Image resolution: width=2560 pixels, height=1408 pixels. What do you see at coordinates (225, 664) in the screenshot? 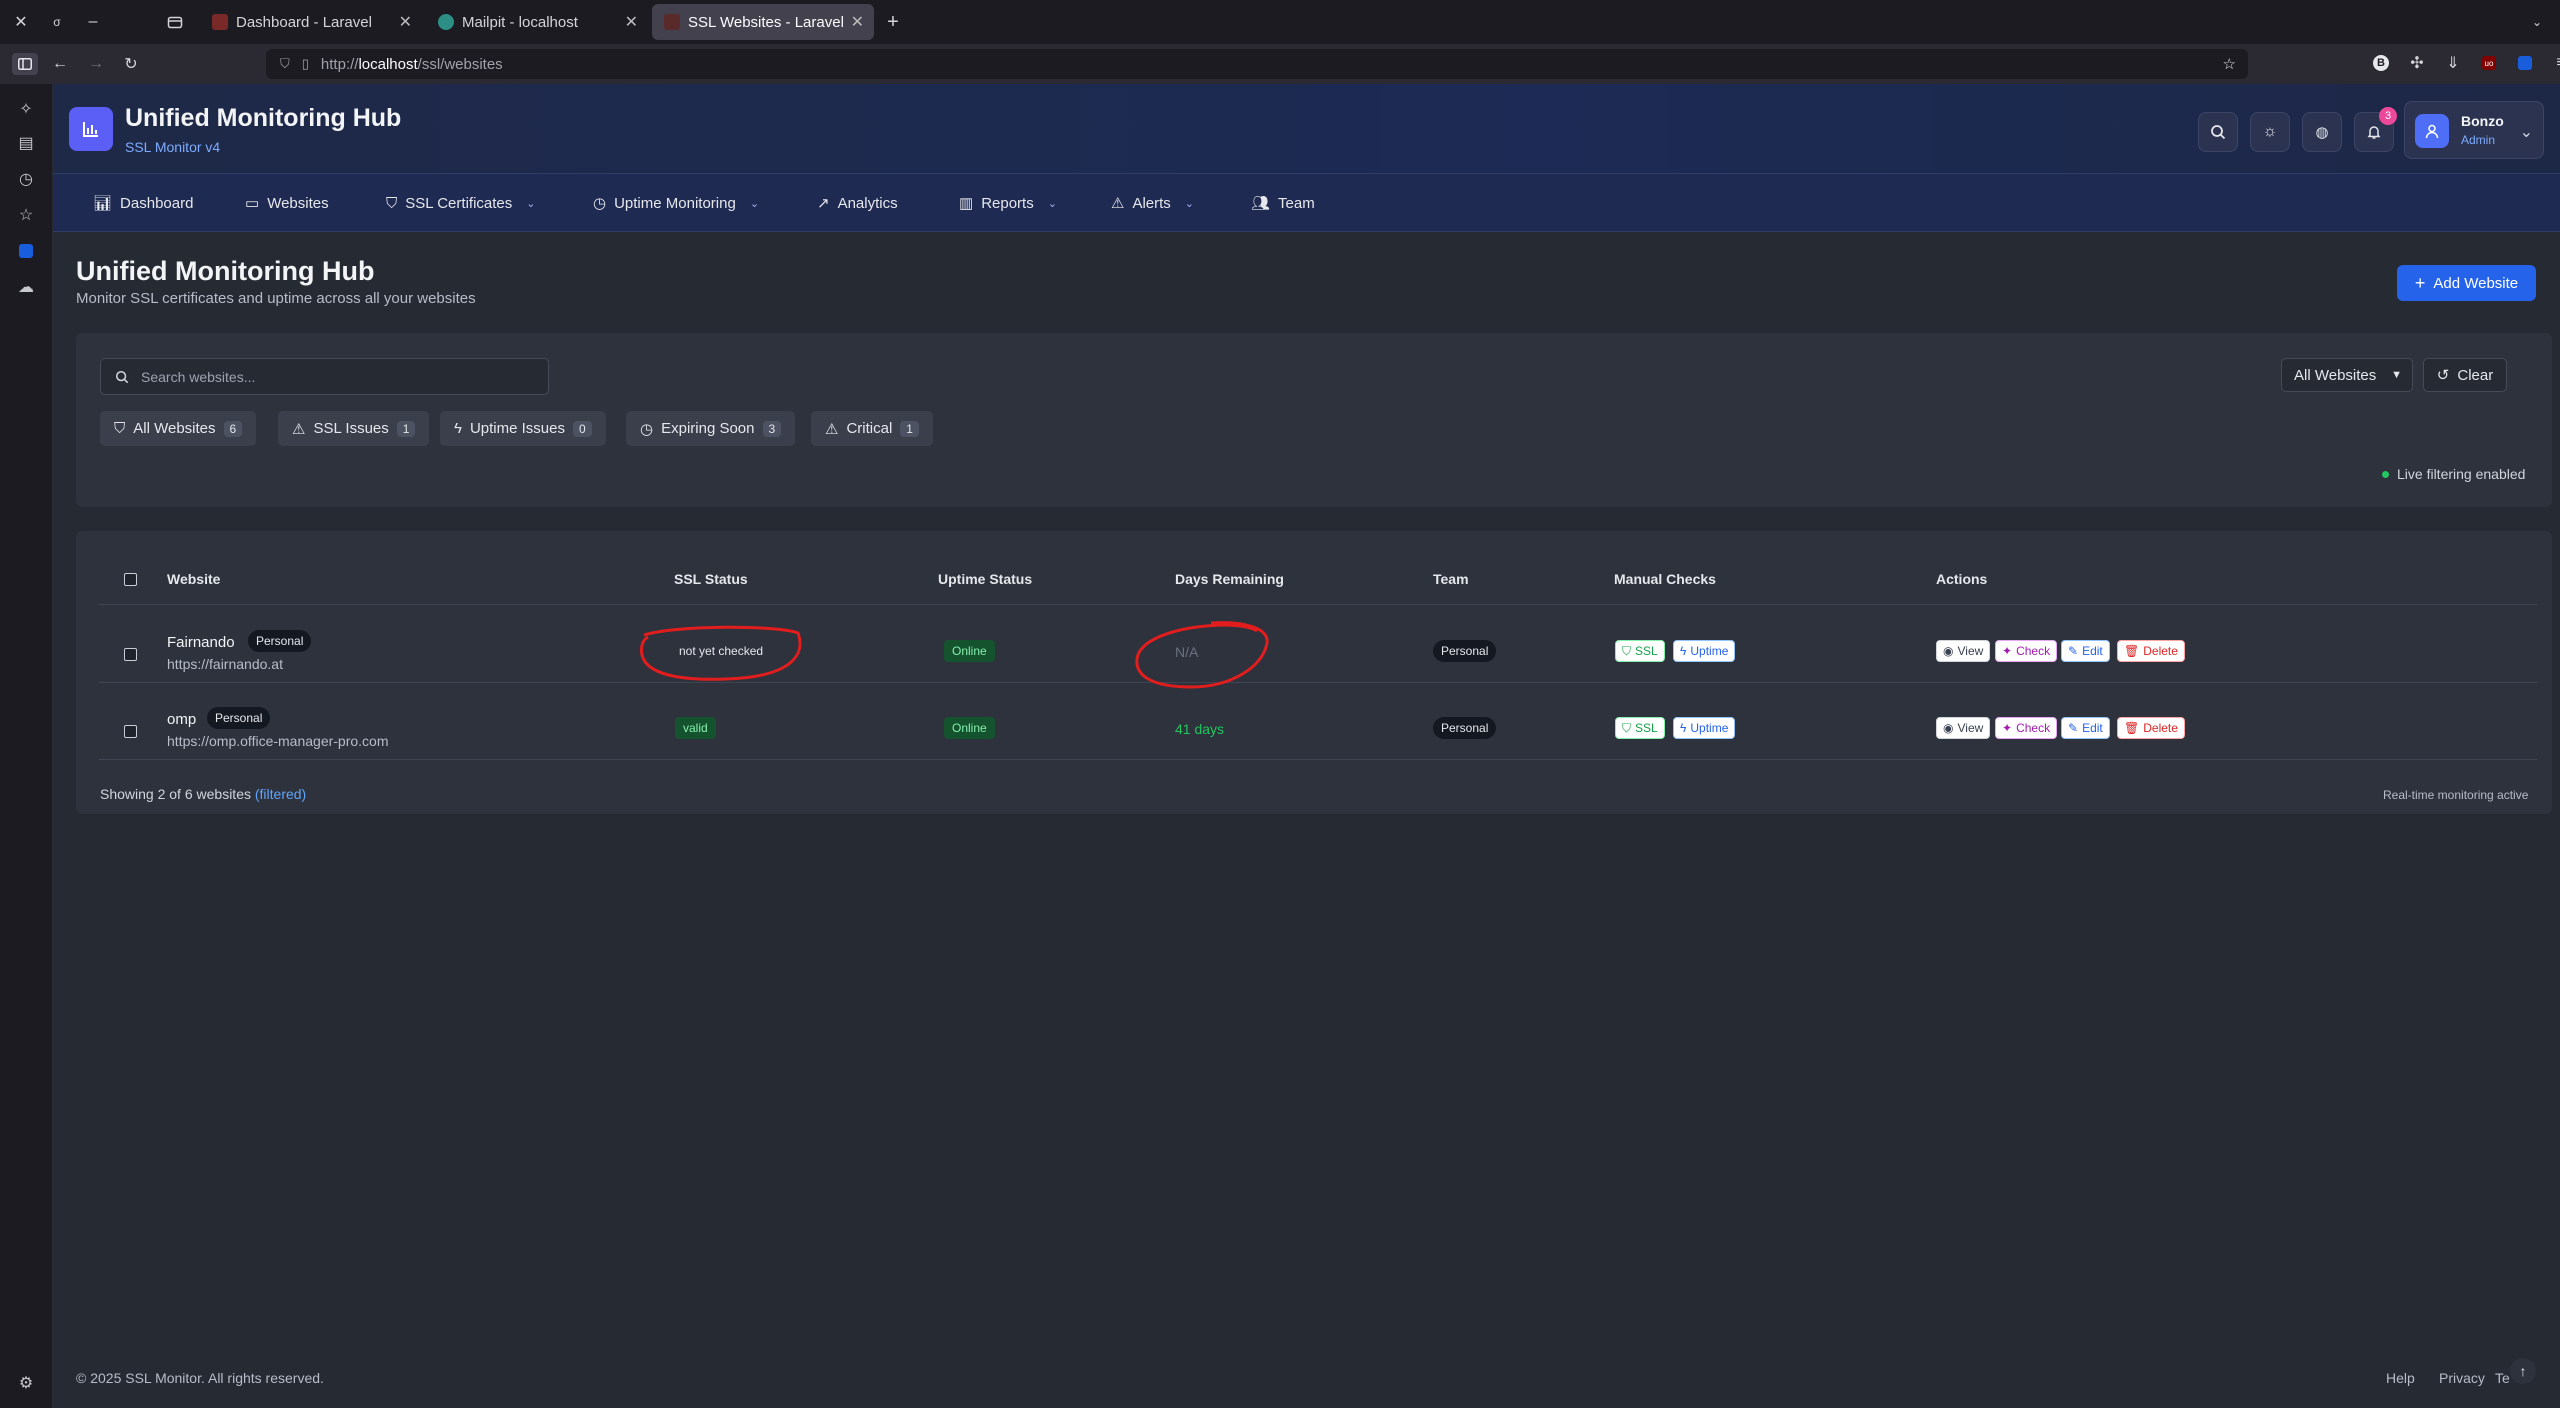
I see `website-url: https://fairnando.at` at bounding box center [225, 664].